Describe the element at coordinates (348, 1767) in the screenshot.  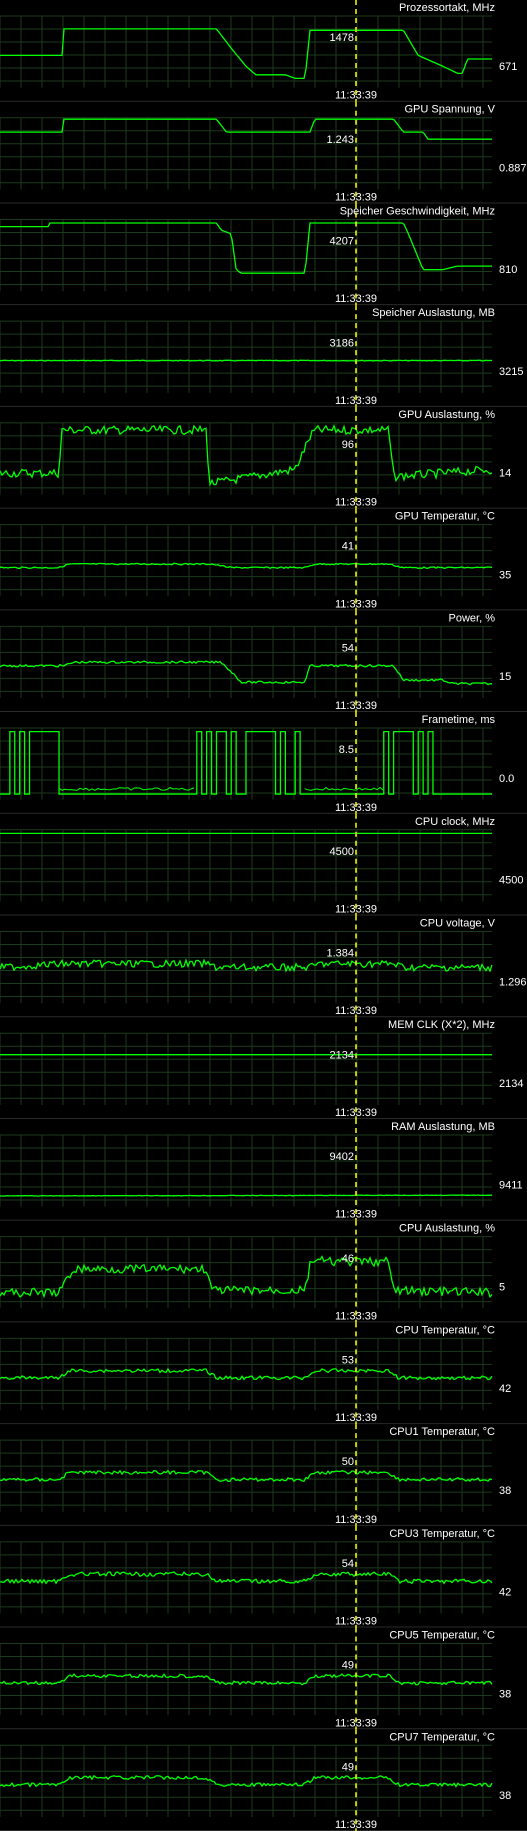
I see `cursor-value: 49` at that location.